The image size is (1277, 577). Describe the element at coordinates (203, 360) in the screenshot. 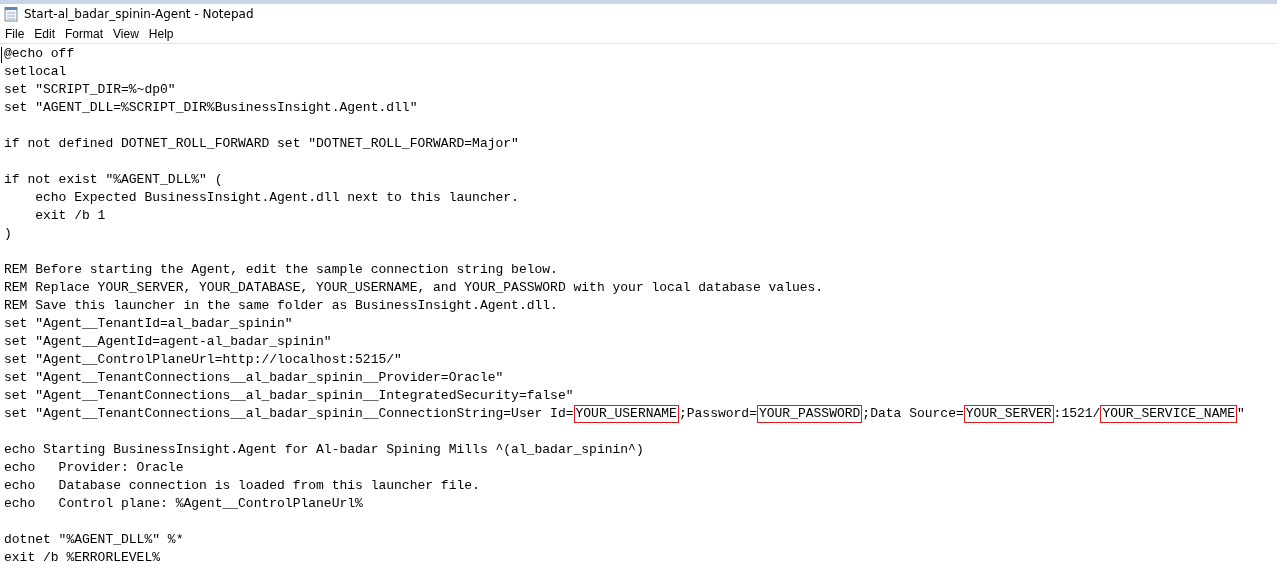

I see `code-line: set "Agent__ControlPlaneUrl=http://localhost:5215/"` at that location.